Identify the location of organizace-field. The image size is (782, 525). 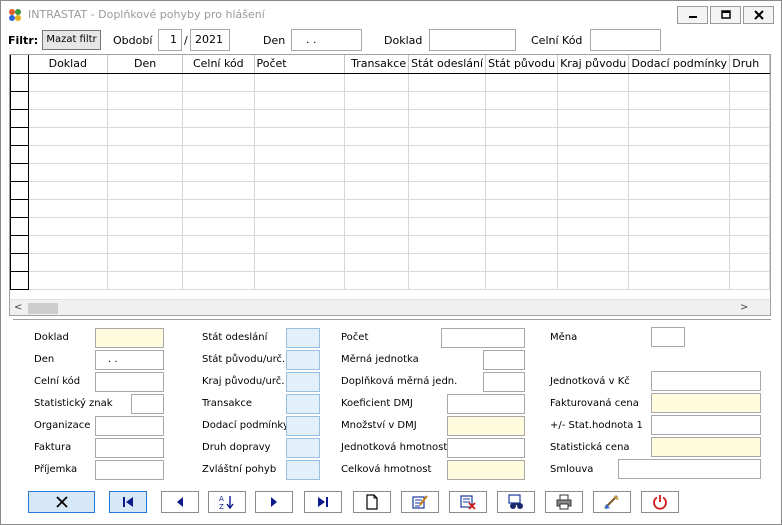
(129, 426).